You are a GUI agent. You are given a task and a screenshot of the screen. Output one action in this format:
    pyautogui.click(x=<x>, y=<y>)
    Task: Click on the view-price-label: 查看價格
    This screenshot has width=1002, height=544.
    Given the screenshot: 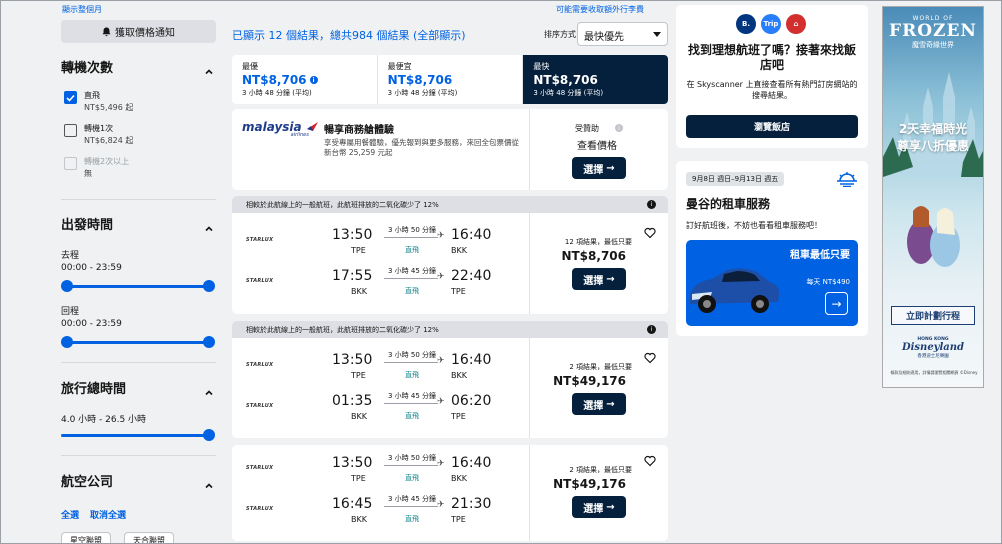 What is the action you would take?
    pyautogui.click(x=597, y=146)
    